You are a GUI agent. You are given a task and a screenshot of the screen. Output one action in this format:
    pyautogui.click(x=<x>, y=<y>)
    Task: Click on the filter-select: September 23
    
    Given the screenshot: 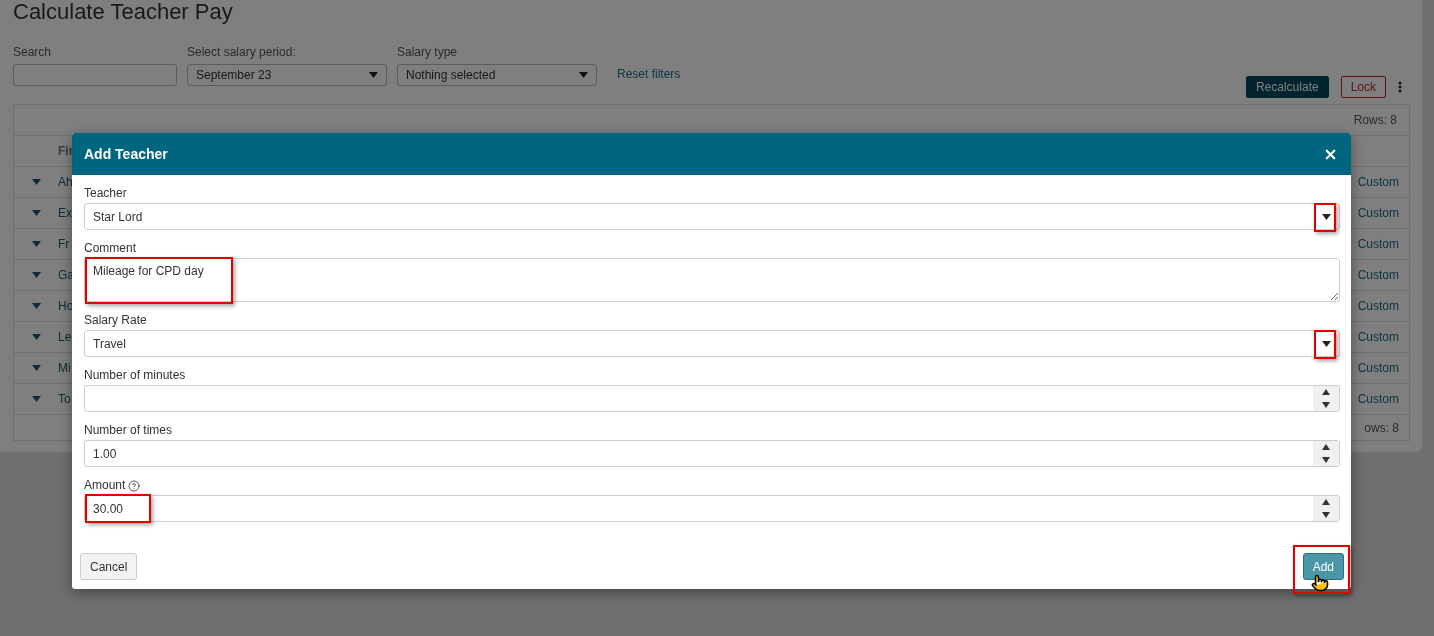 What is the action you would take?
    pyautogui.click(x=287, y=75)
    